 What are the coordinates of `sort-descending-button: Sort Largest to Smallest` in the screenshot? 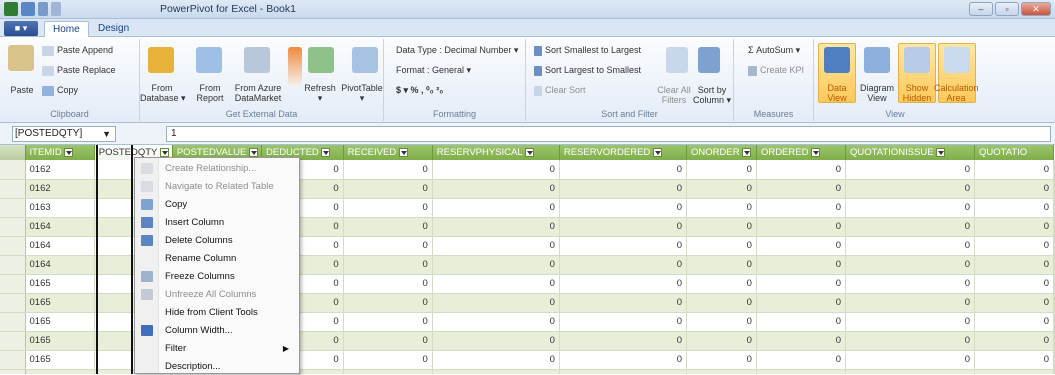 It's located at (587, 70).